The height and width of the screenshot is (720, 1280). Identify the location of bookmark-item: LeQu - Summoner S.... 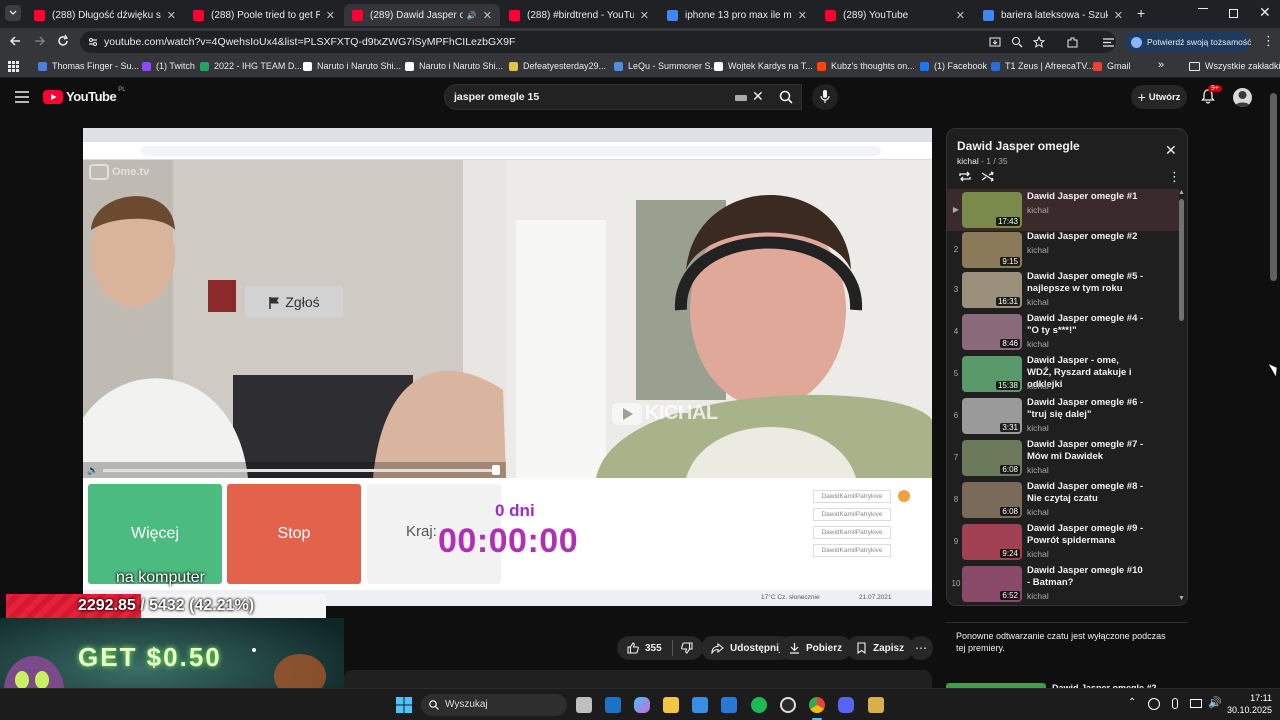
(666, 66).